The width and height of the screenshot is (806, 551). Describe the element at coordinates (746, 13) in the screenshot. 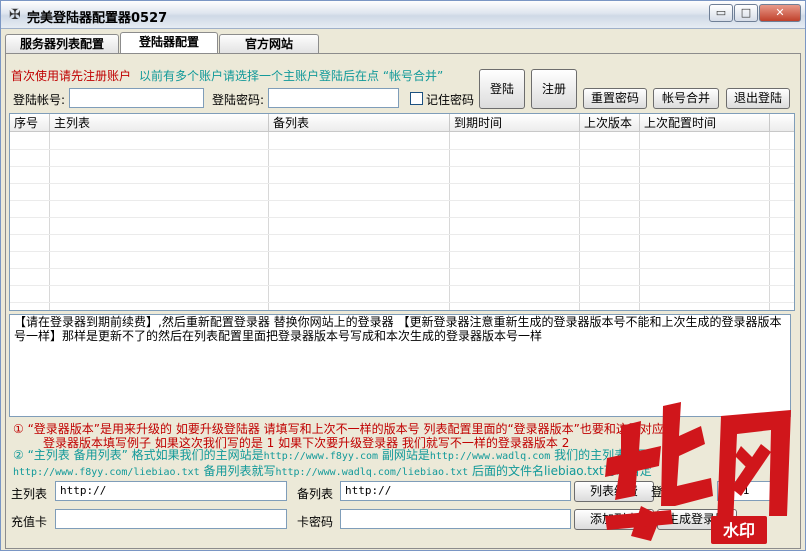

I see `maximize-button: □` at that location.